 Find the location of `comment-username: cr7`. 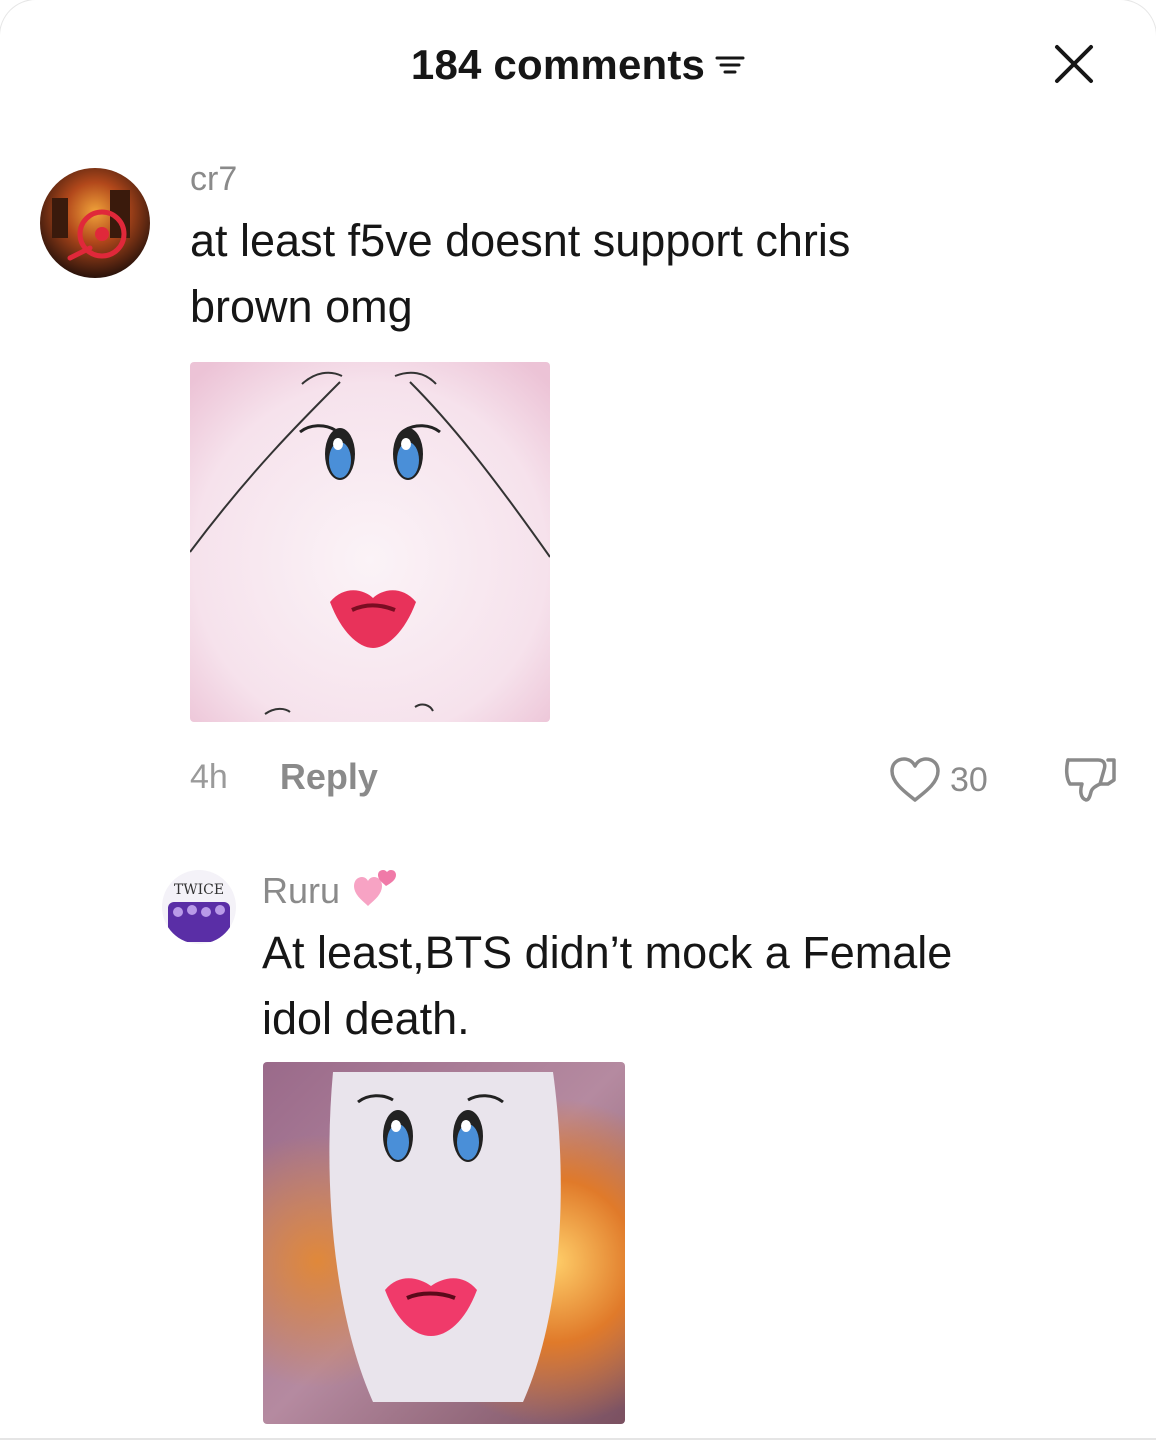

comment-username: cr7 is located at coordinates (213, 179).